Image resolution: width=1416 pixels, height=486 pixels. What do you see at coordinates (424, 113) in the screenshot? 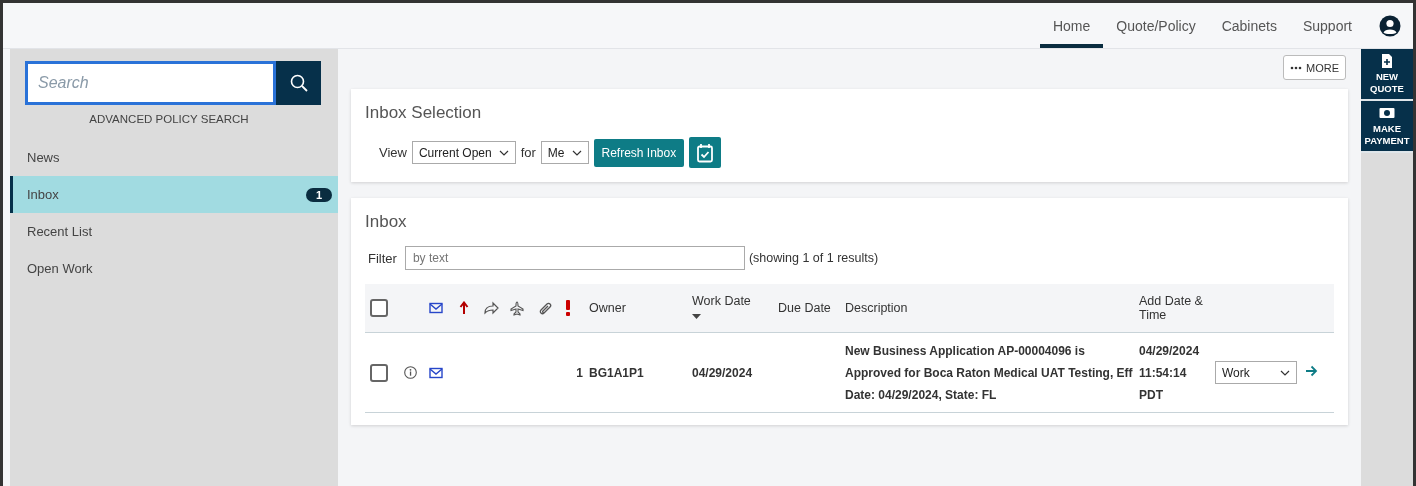
I see `card-title: Inbox Selection` at bounding box center [424, 113].